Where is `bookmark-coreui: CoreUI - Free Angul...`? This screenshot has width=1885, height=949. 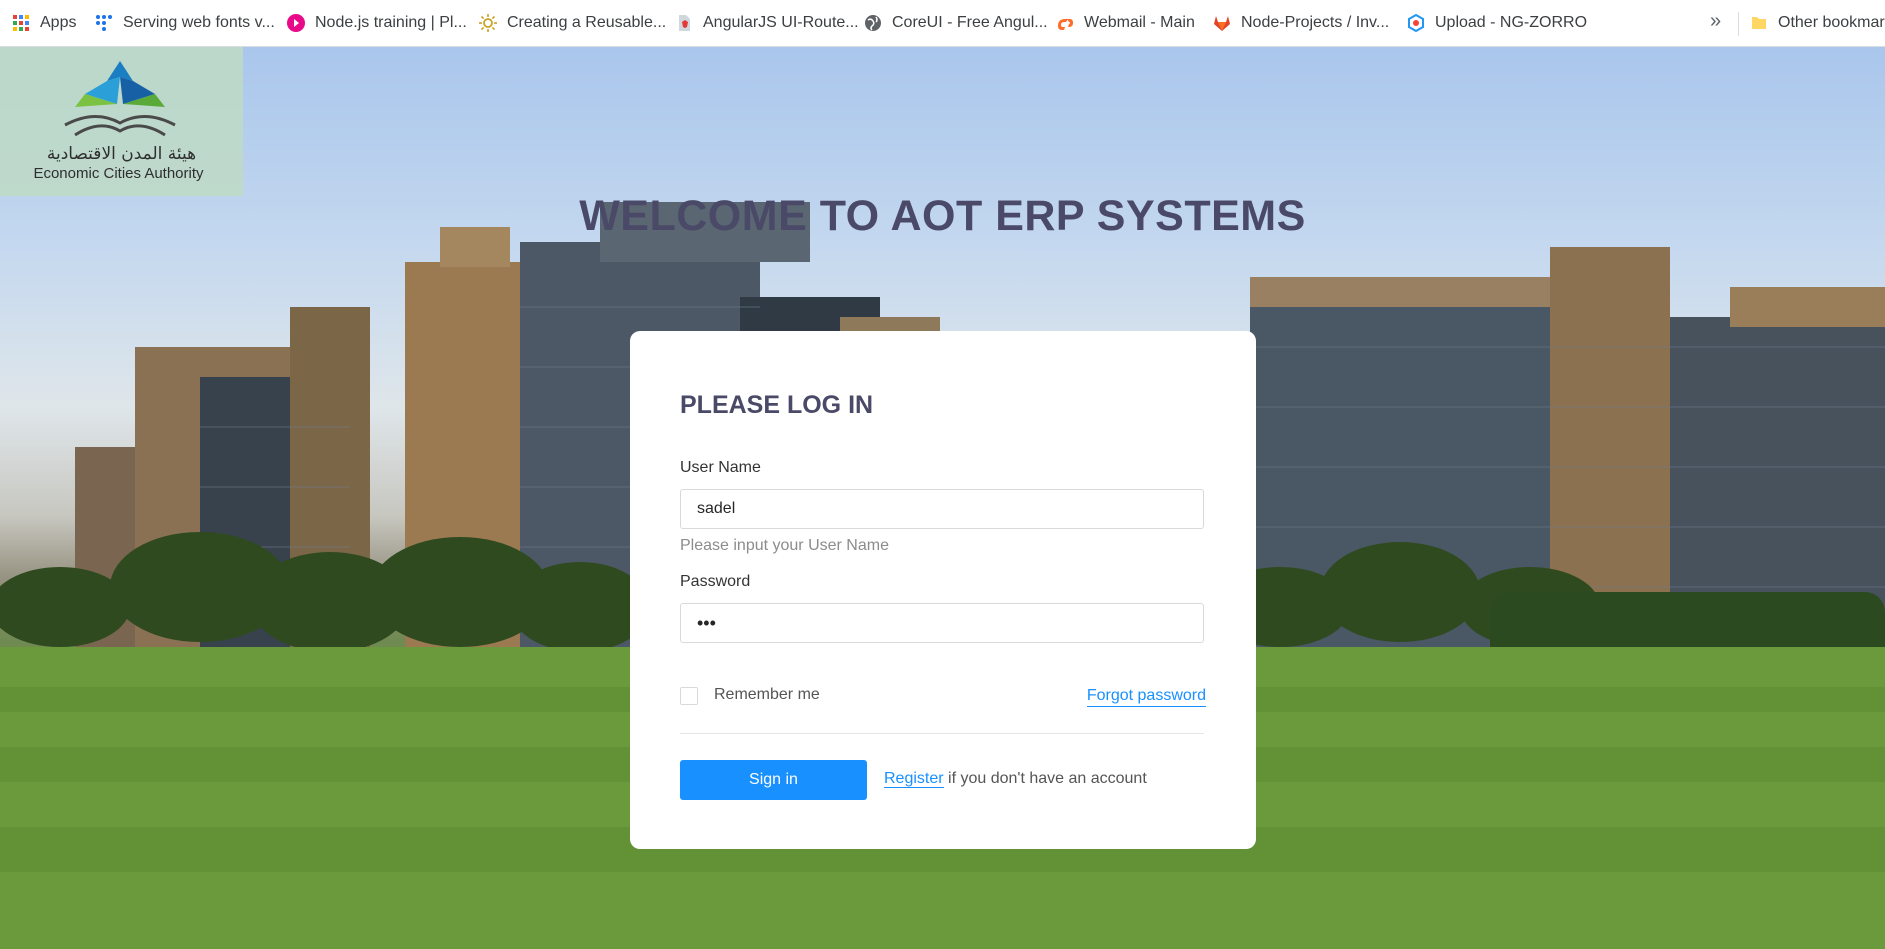 bookmark-coreui: CoreUI - Free Angul... is located at coordinates (956, 23).